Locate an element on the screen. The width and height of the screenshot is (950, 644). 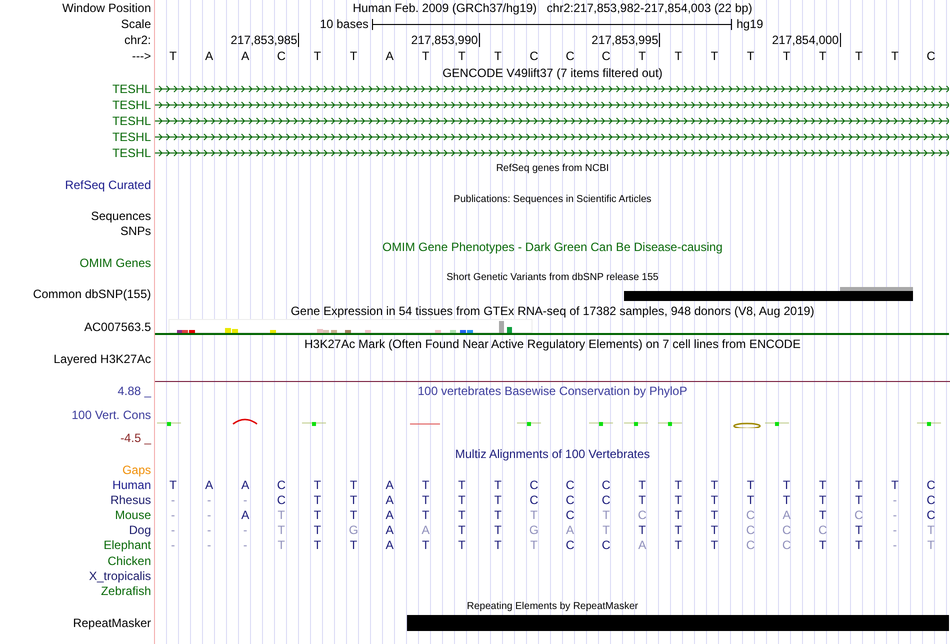
track-label: RefSeq Curated is located at coordinates (107, 185).